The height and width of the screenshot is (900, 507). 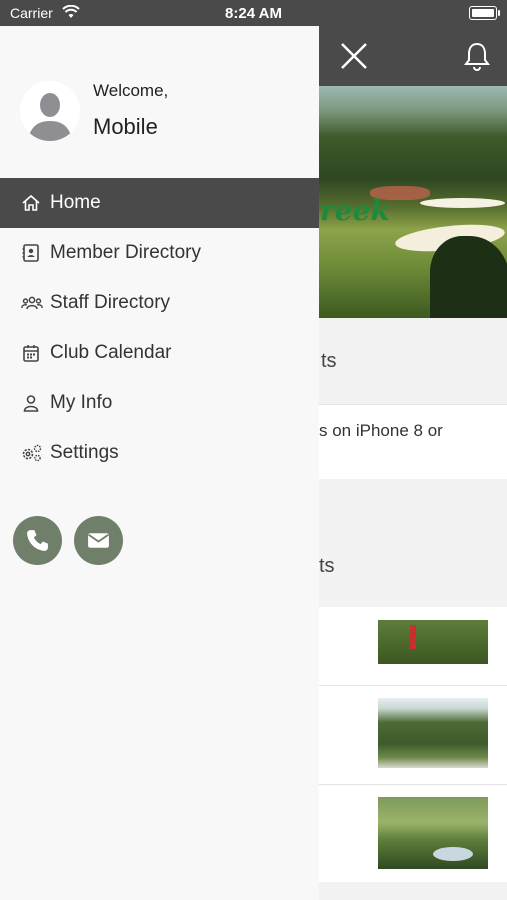 What do you see at coordinates (125, 252) in the screenshot?
I see `nav-item-label: Member Directory` at bounding box center [125, 252].